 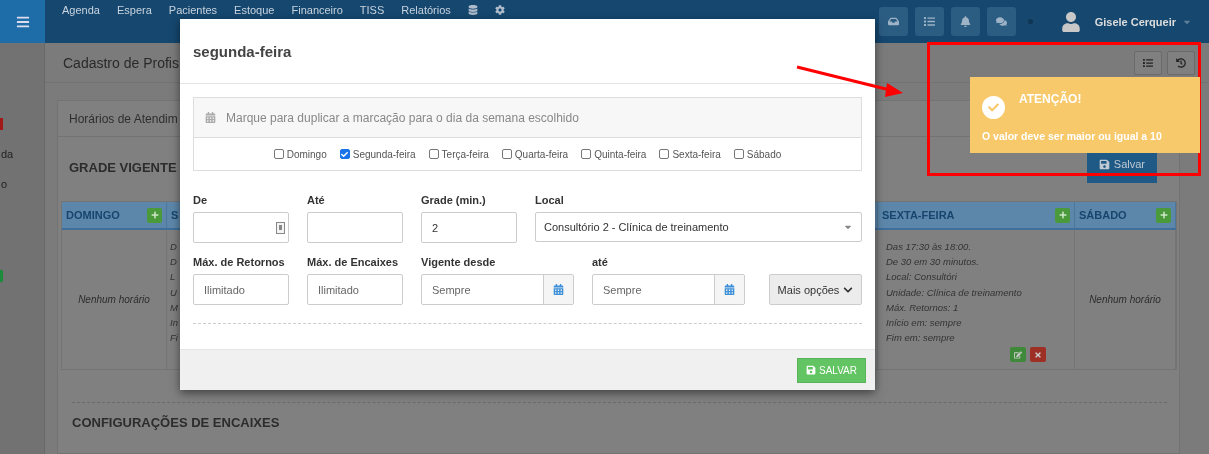 What do you see at coordinates (922, 307) in the screenshot?
I see `schedule-line: Máx. Retornos: 1` at bounding box center [922, 307].